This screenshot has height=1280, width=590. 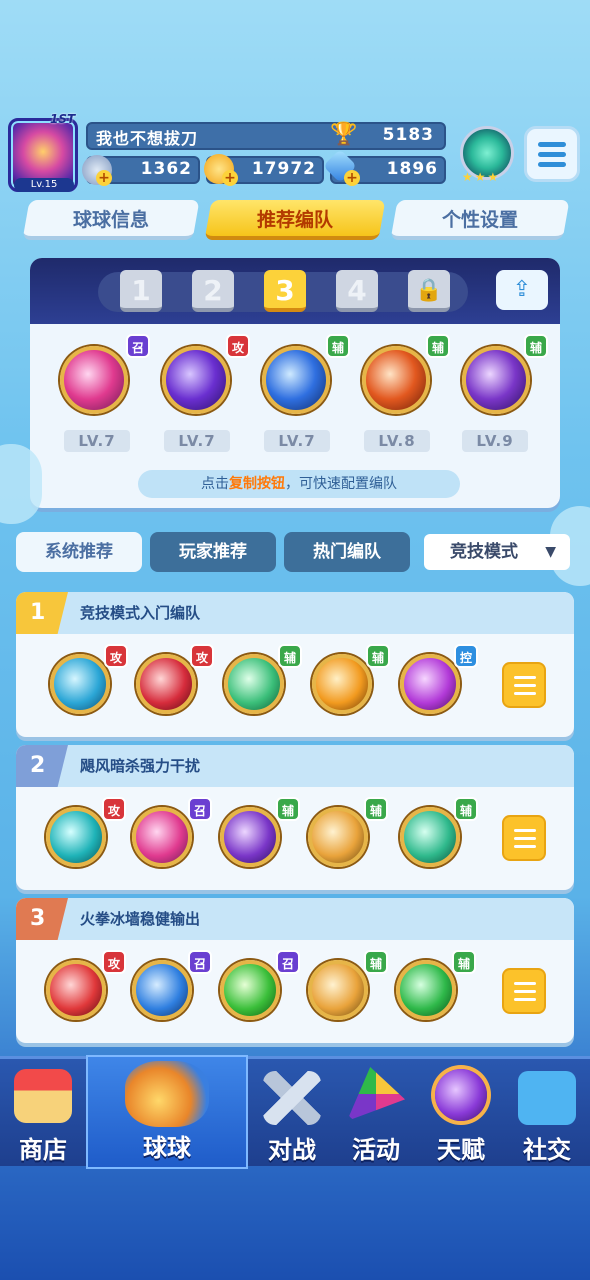 What do you see at coordinates (285, 291) in the screenshot?
I see `slot-3-button: 3` at bounding box center [285, 291].